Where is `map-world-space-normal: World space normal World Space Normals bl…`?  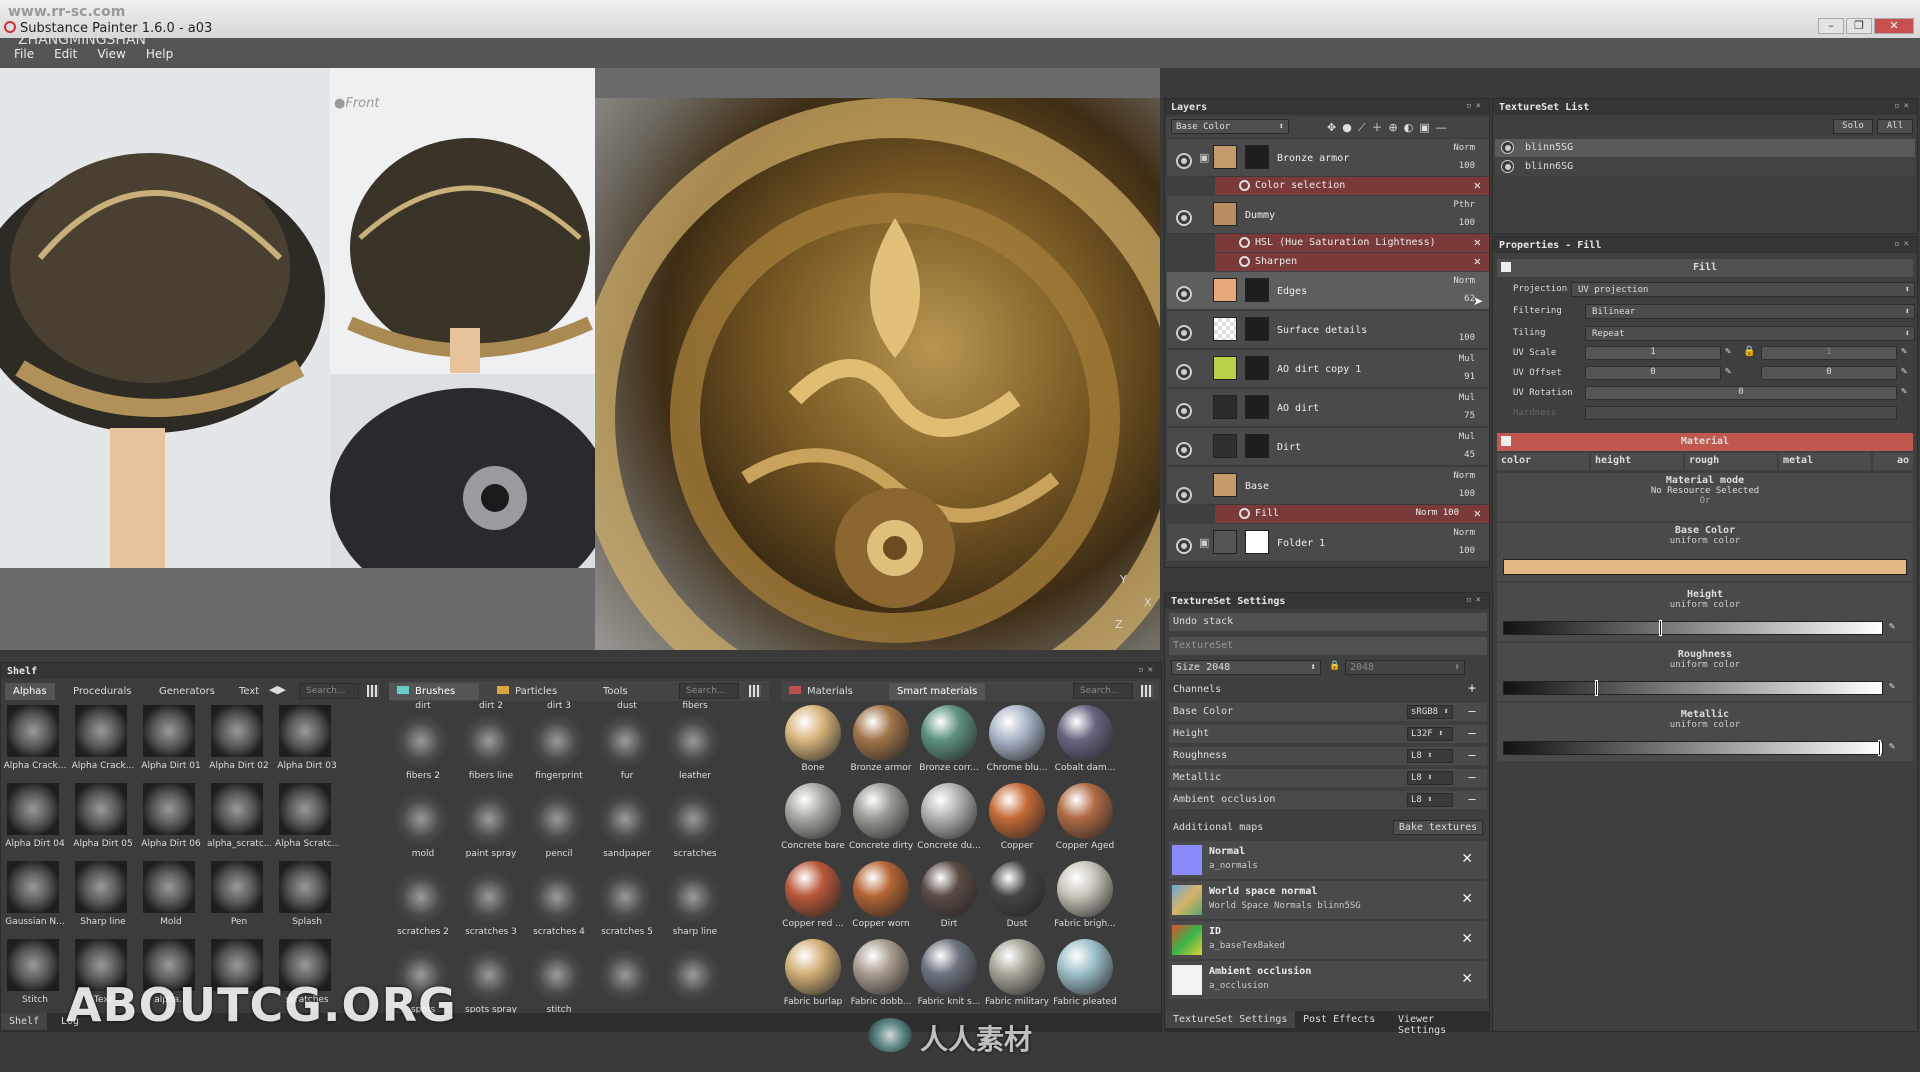
map-world-space-normal: World space normal World Space Normals bl… is located at coordinates (1328, 900).